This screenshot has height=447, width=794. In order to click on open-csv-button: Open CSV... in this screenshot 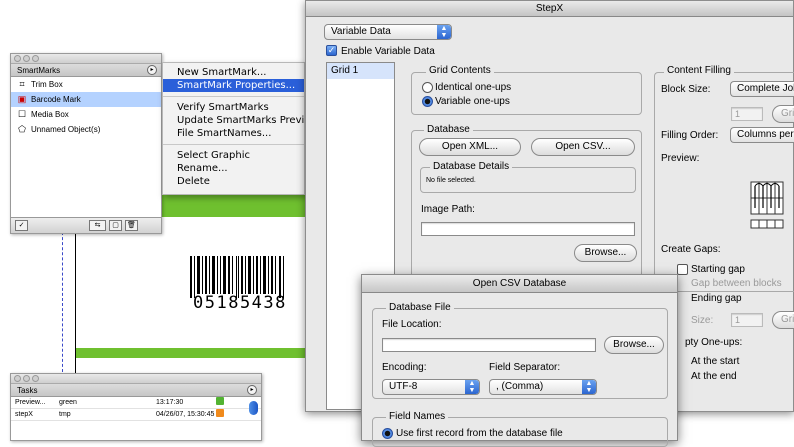, I will do `click(583, 147)`.